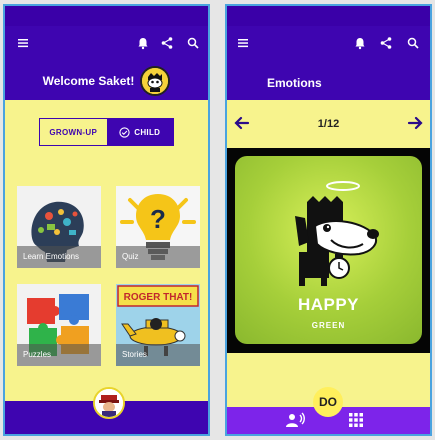  Describe the element at coordinates (328, 325) in the screenshot. I see `emotion-color-name: GREEN` at that location.